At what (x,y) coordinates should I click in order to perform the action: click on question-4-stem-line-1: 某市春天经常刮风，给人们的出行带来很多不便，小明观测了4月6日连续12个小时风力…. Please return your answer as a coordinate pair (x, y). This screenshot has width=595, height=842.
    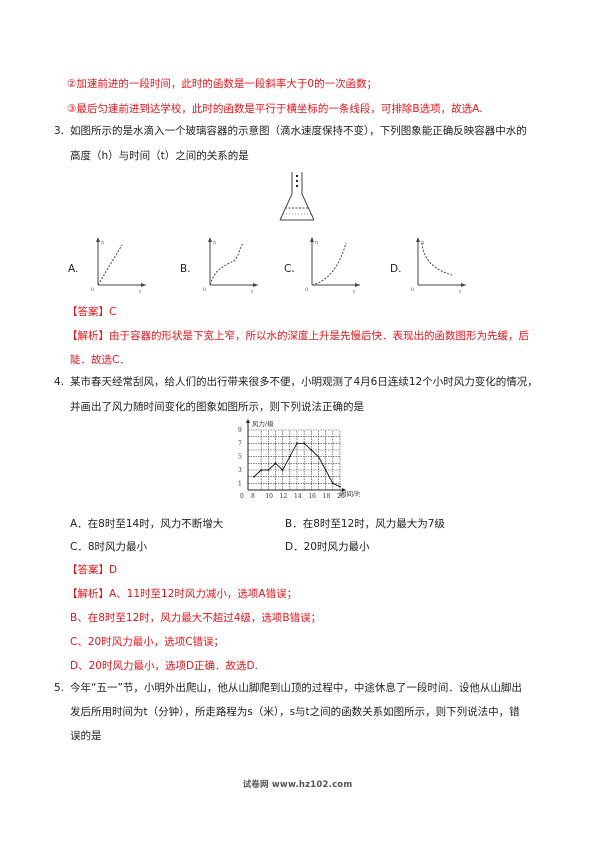
    Looking at the image, I should click on (304, 382).